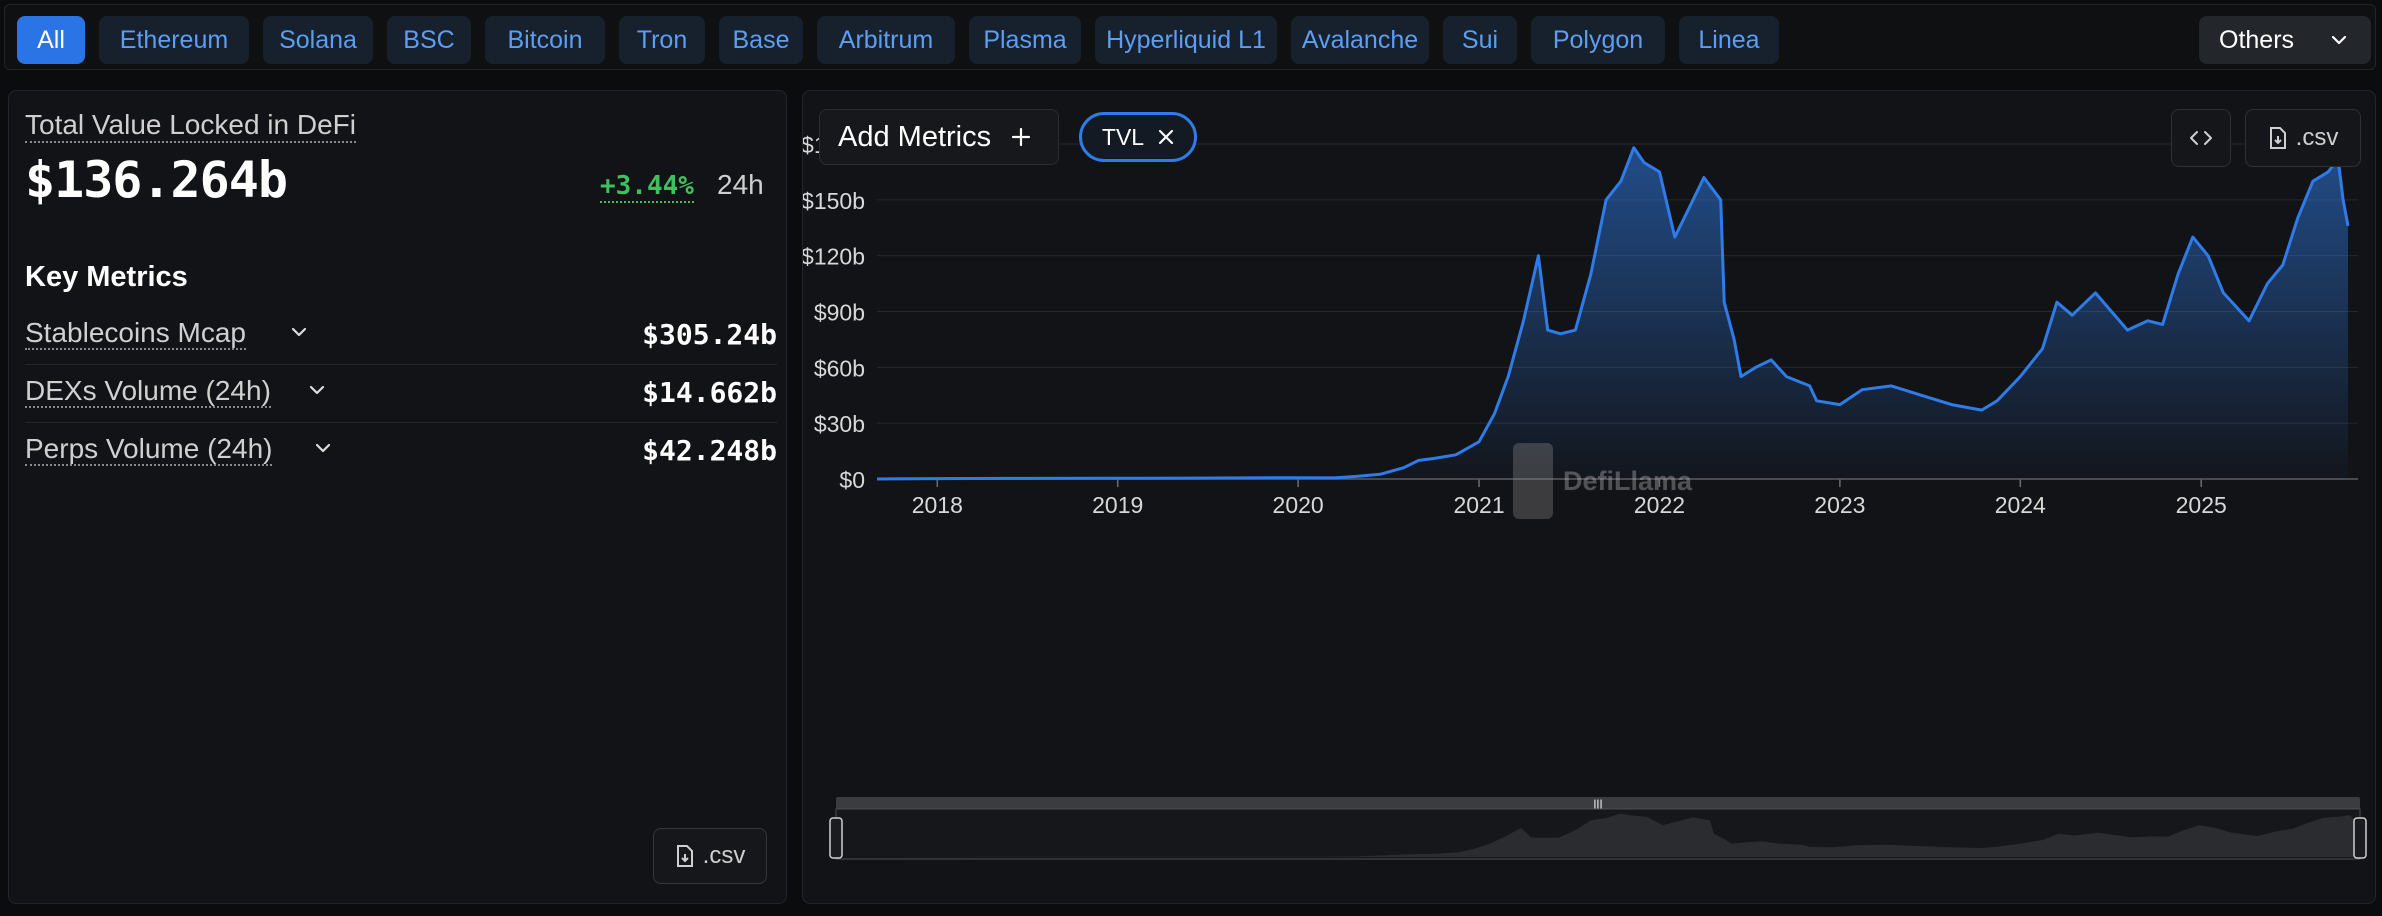  I want to click on metric-label: DEXs Volume (24h), so click(148, 392).